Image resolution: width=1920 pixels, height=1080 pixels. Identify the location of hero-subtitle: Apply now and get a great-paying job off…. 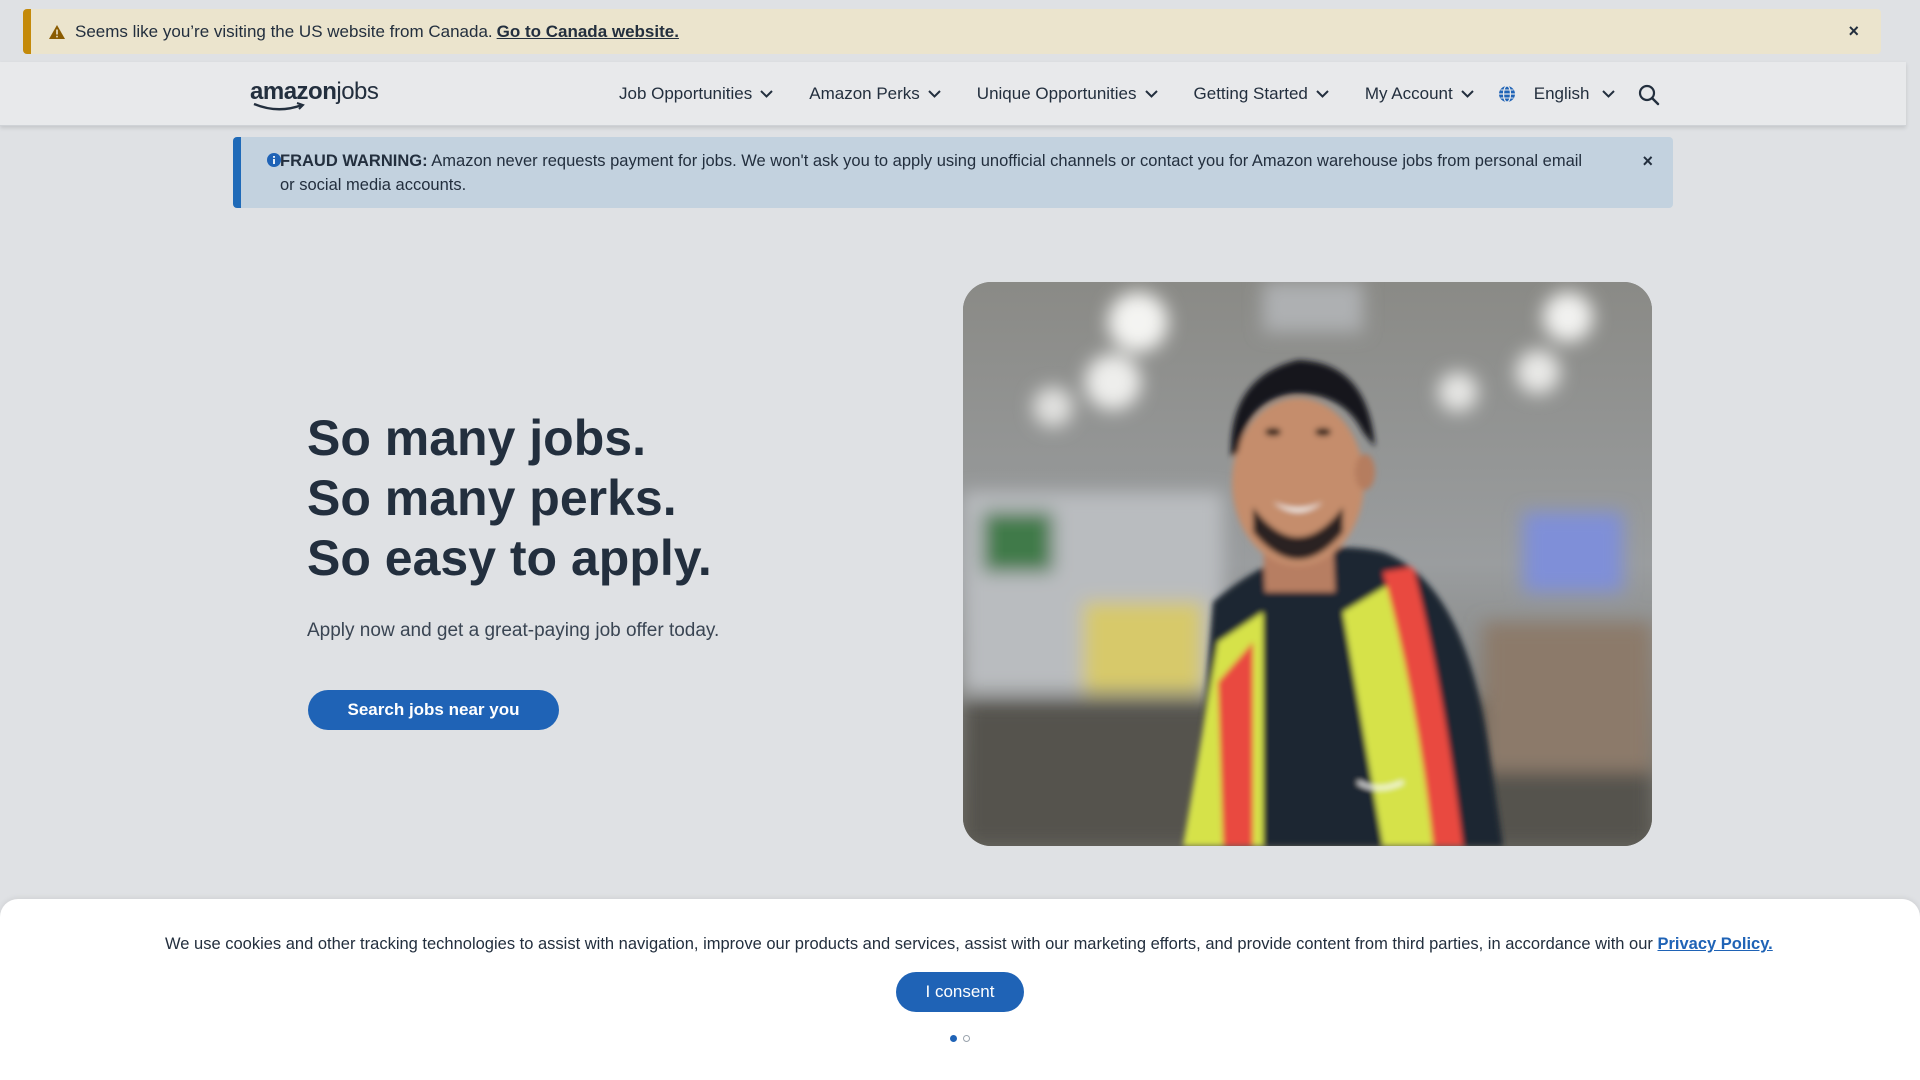
(513, 630).